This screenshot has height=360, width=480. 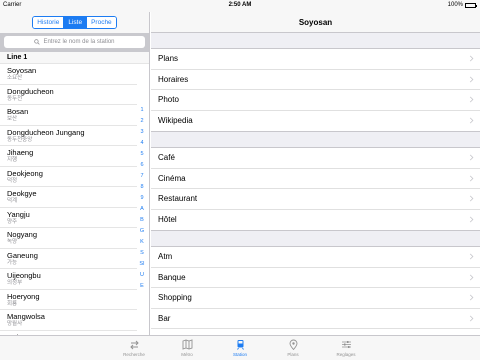 What do you see at coordinates (315, 179) in the screenshot?
I see `menu-item: Cinéma` at bounding box center [315, 179].